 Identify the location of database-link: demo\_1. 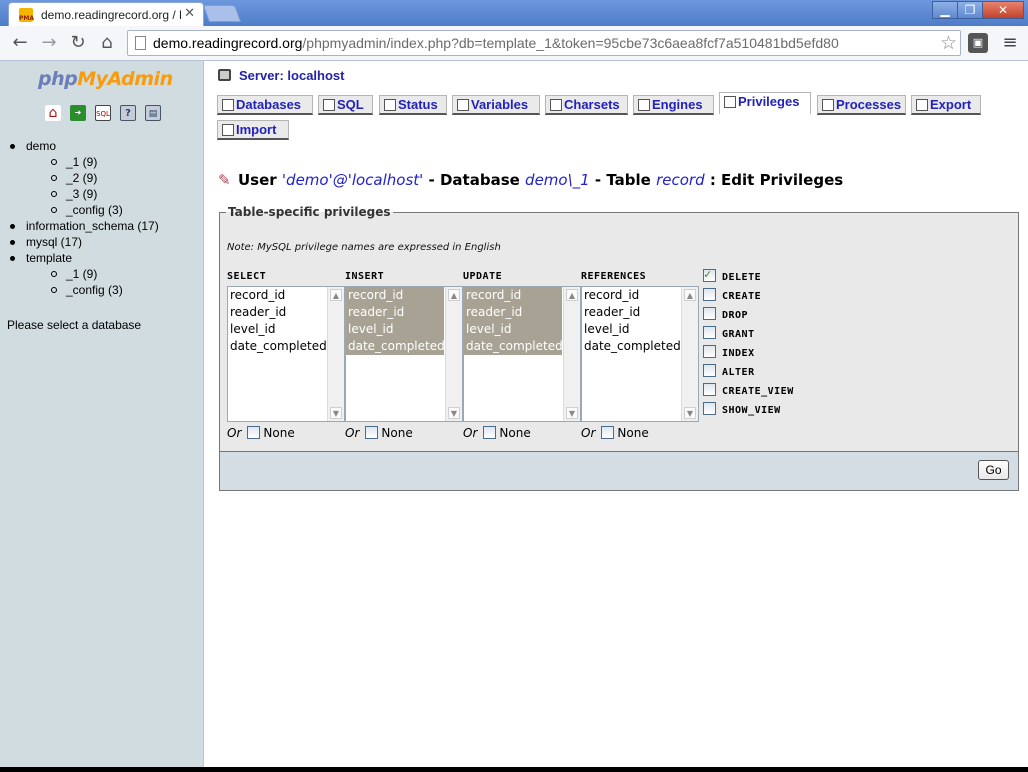
(557, 180).